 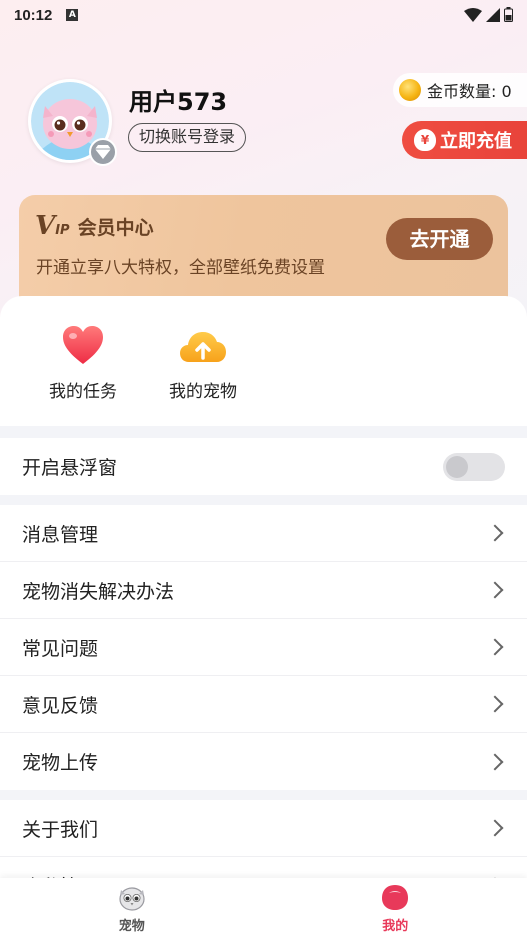 What do you see at coordinates (263, 15) in the screenshot?
I see `status-bar: 10:12 A` at bounding box center [263, 15].